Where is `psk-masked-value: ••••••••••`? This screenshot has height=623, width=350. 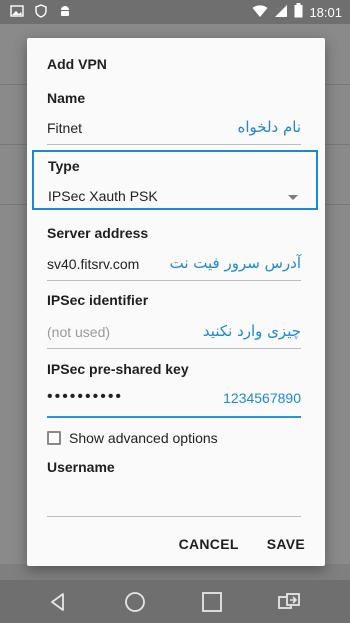
psk-masked-value: •••••••••• is located at coordinates (85, 396).